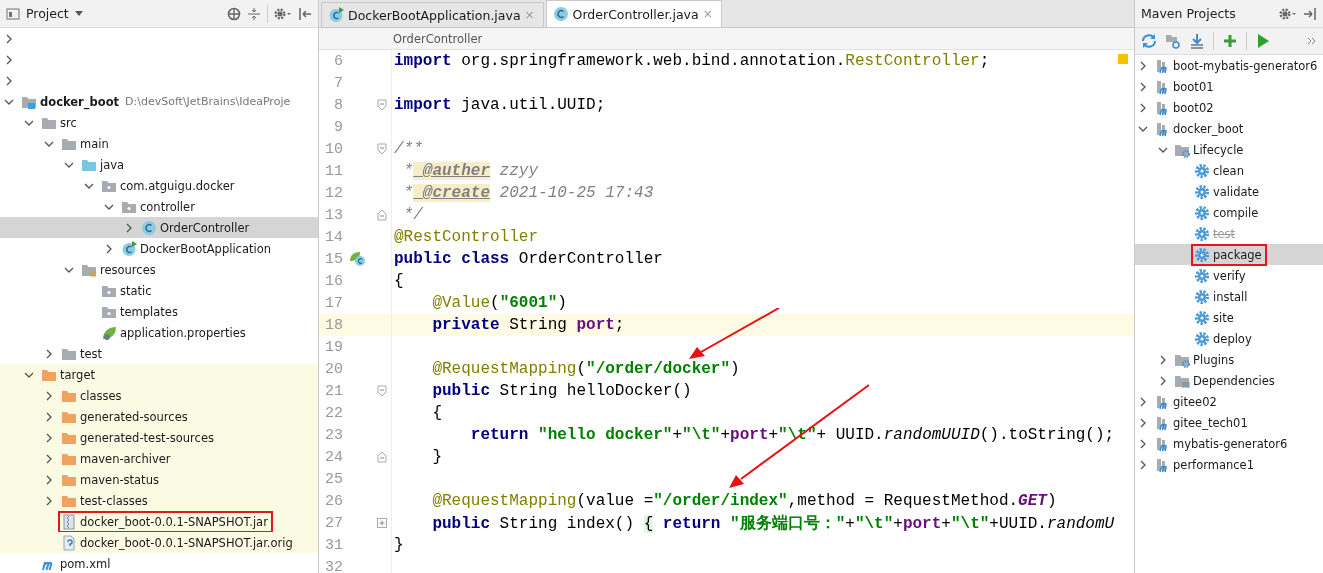 The image size is (1323, 573). What do you see at coordinates (692, 61) in the screenshot?
I see `code-line: import org.springframework.web.bind.annotation.RestController;` at bounding box center [692, 61].